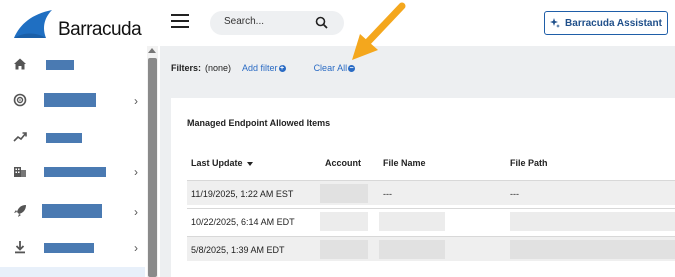 This screenshot has height=277, width=675. I want to click on hamburger-menu-icon, so click(180, 21).